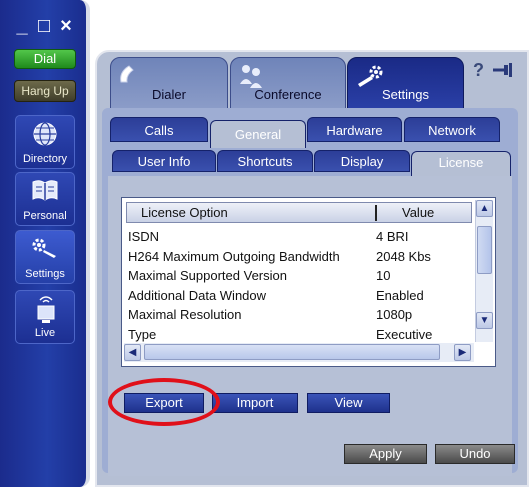 This screenshot has height=487, width=529. I want to click on table-row: Type Executive, so click(300, 335).